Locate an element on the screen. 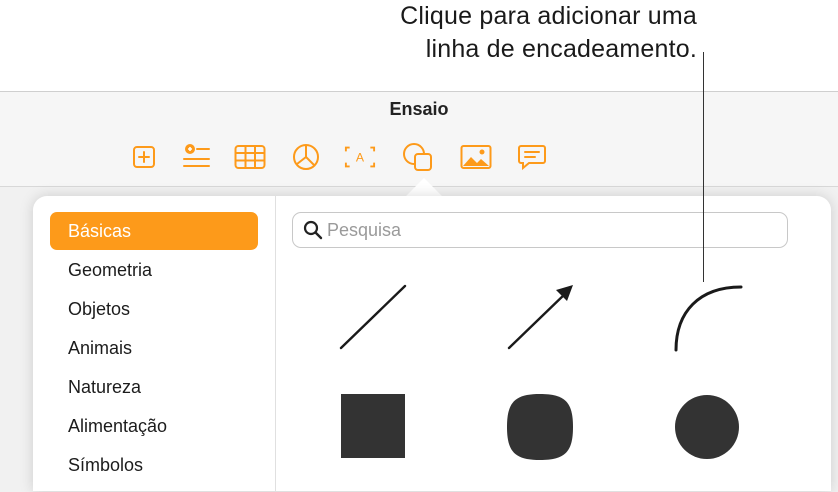 Image resolution: width=838 pixels, height=492 pixels. comment-icon is located at coordinates (532, 157).